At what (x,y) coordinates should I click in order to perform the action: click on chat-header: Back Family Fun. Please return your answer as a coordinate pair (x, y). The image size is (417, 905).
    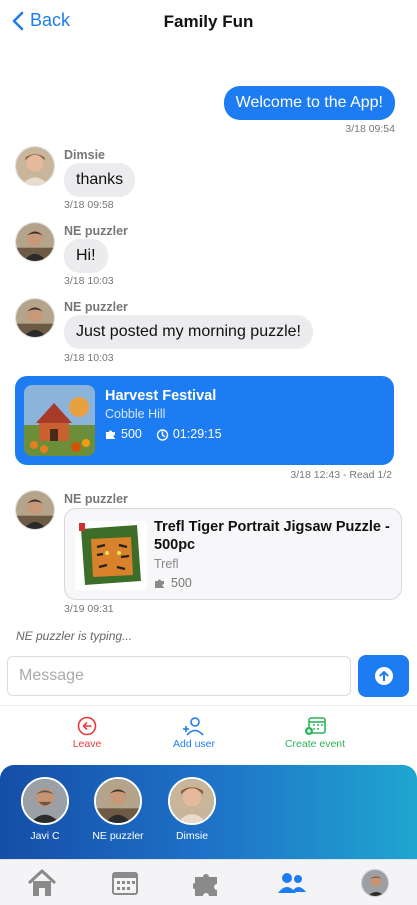
    Looking at the image, I should click on (208, 22).